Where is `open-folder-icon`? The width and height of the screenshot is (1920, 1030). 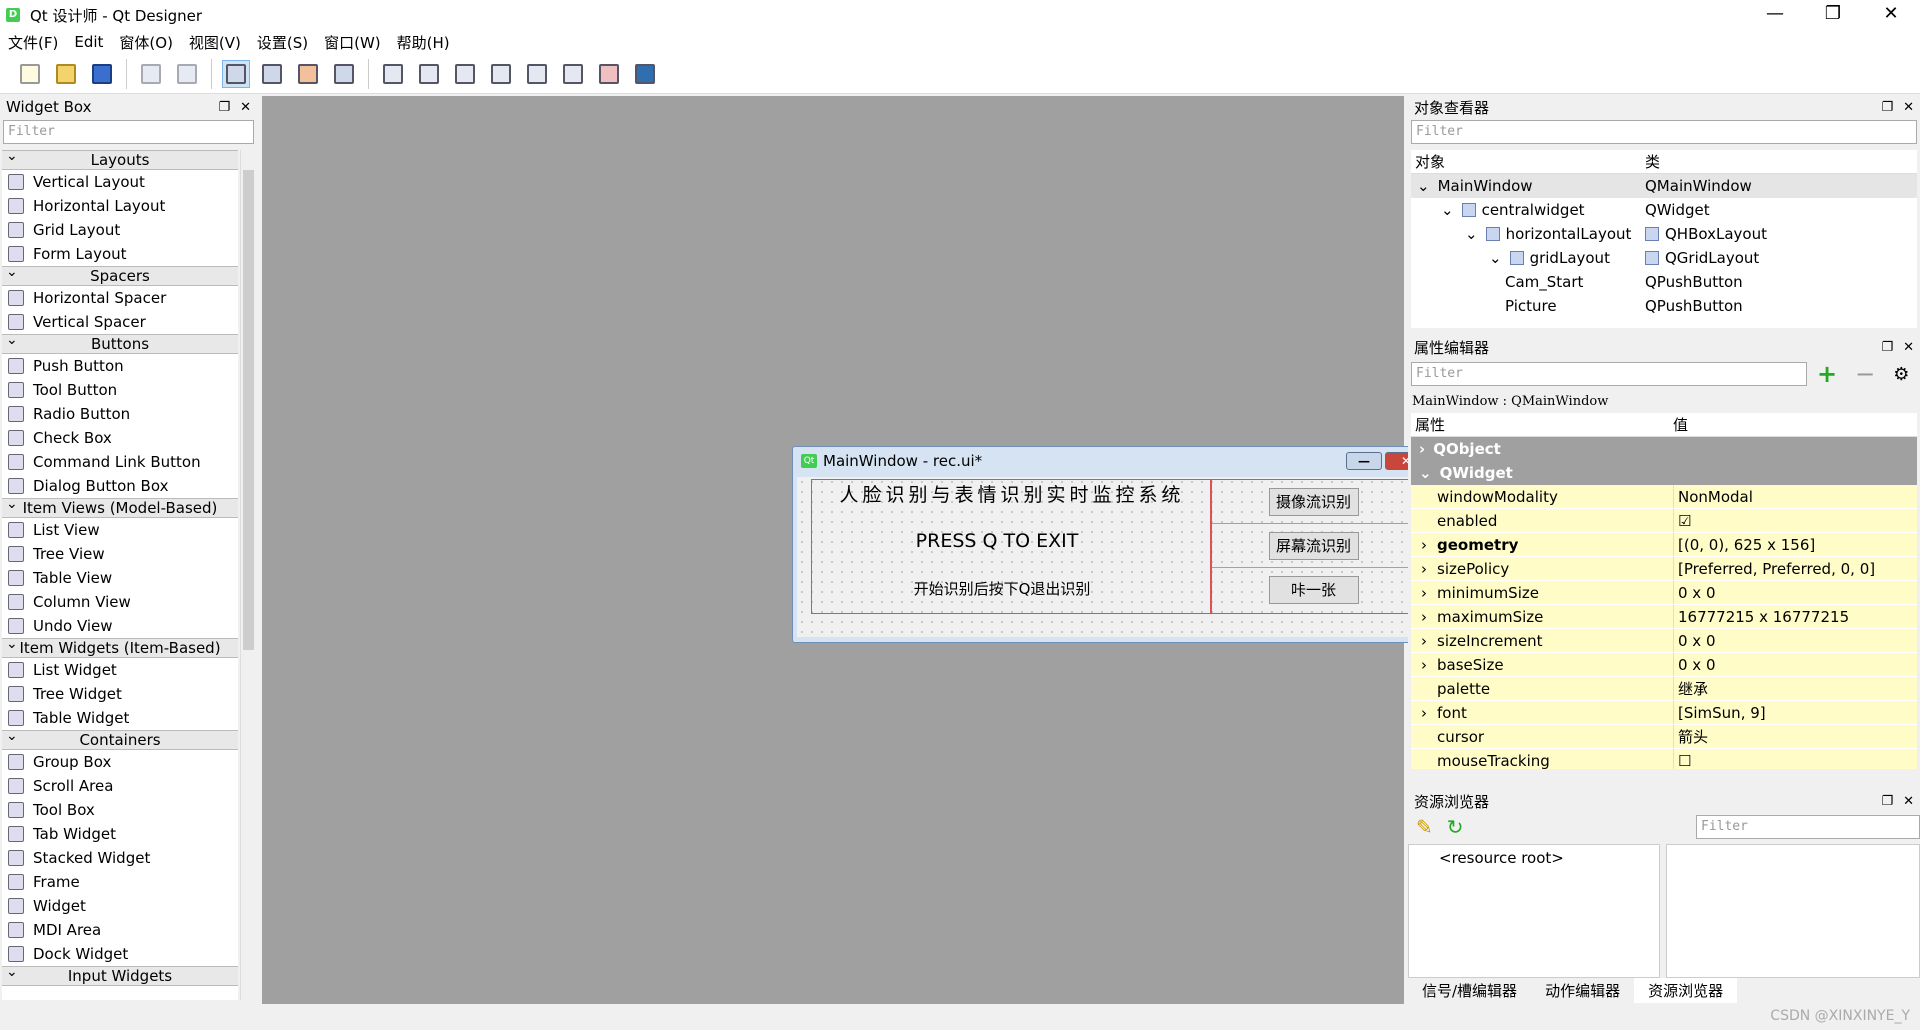 open-folder-icon is located at coordinates (66, 74).